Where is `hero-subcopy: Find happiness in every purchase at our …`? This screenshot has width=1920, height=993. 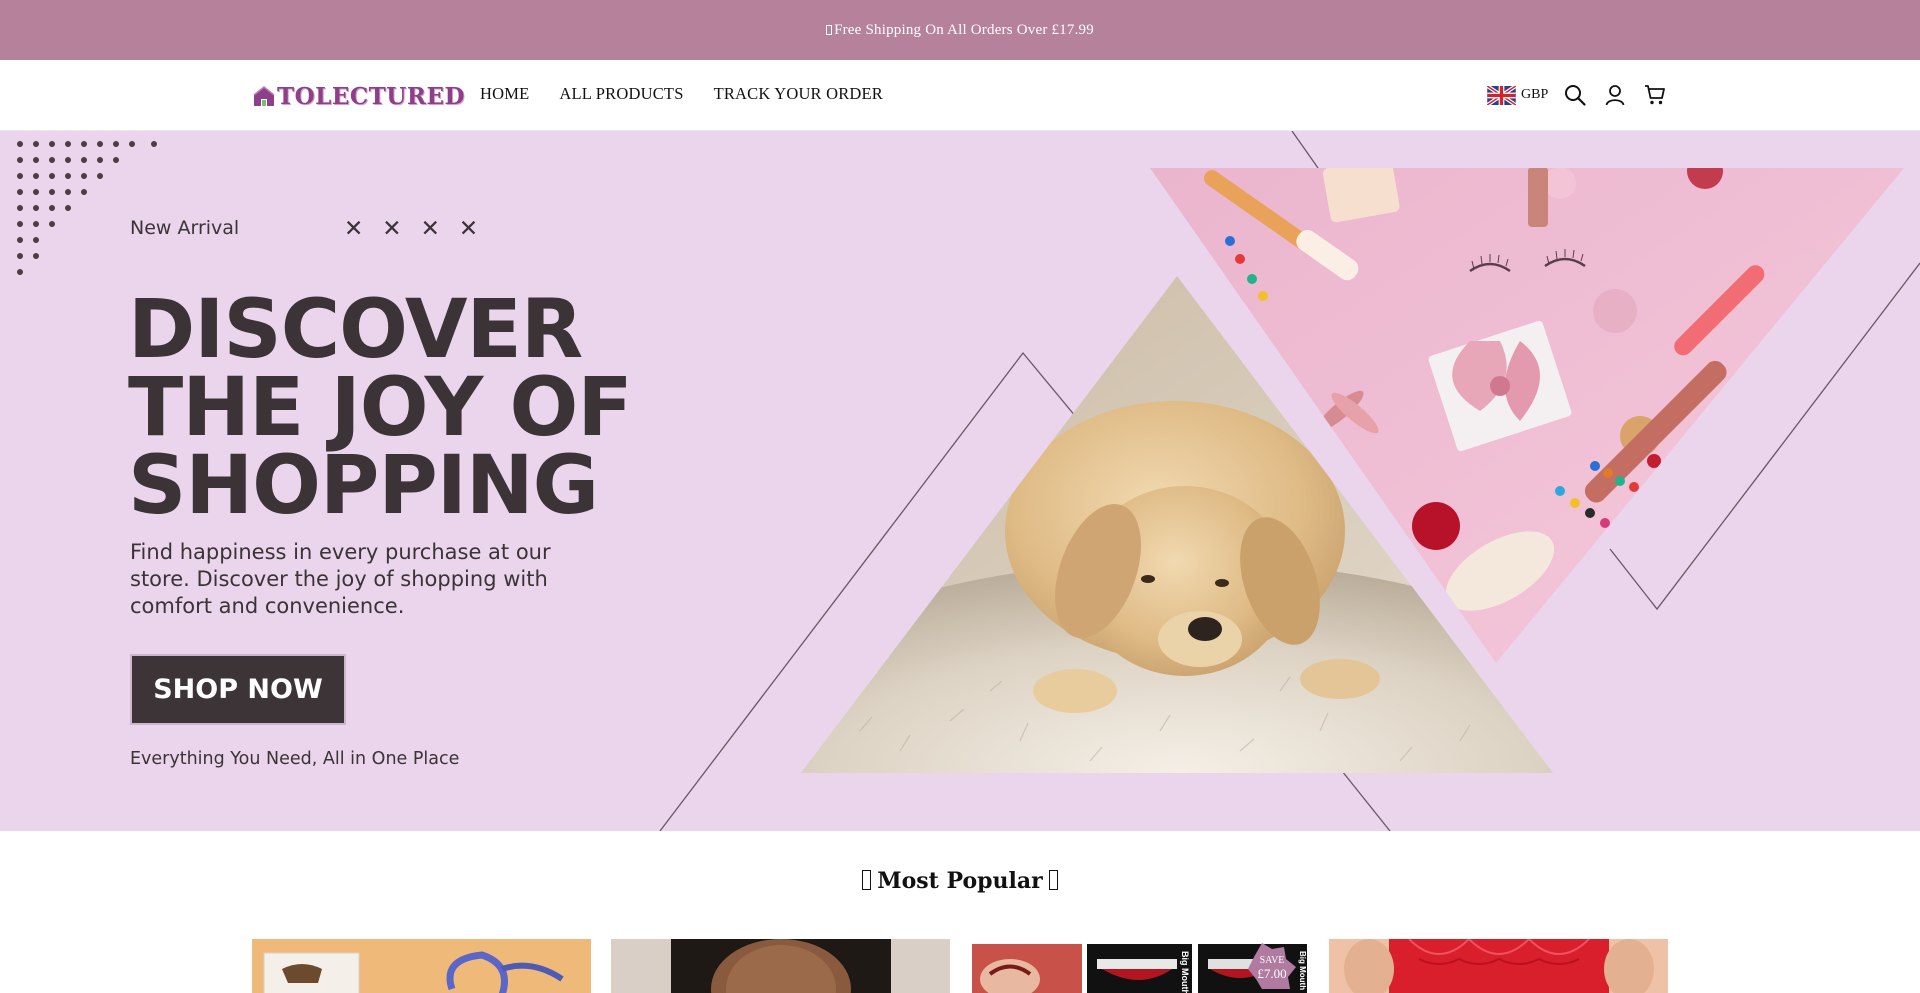
hero-subcopy: Find happiness in every purchase at our … is located at coordinates (340, 579).